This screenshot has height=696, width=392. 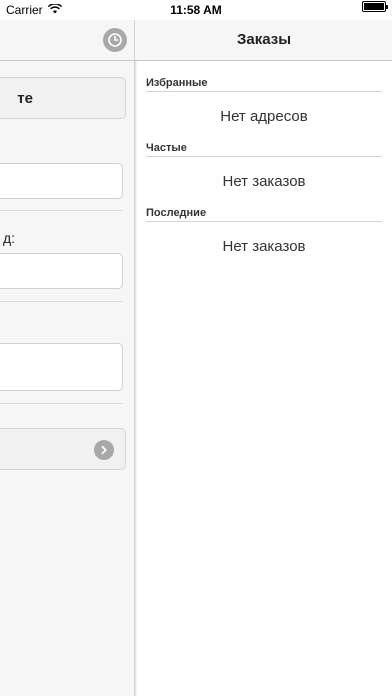 I want to click on clock-icon, so click(x=115, y=40).